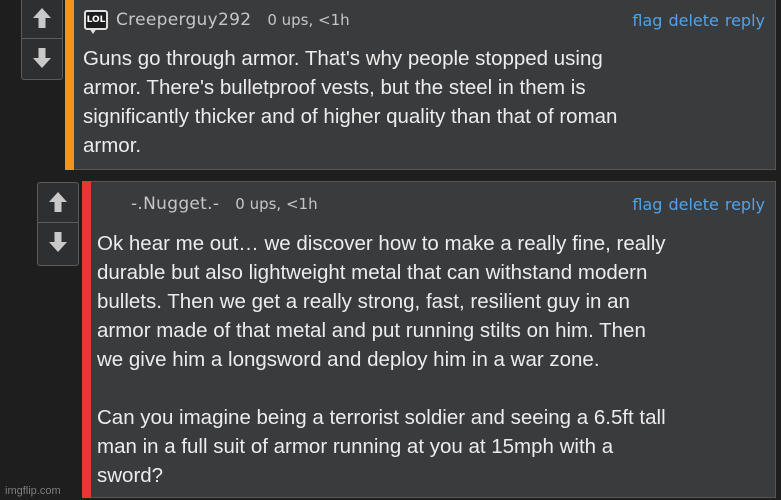 This screenshot has height=500, width=781. Describe the element at coordinates (183, 20) in the screenshot. I see `username: Creeperguy292` at that location.